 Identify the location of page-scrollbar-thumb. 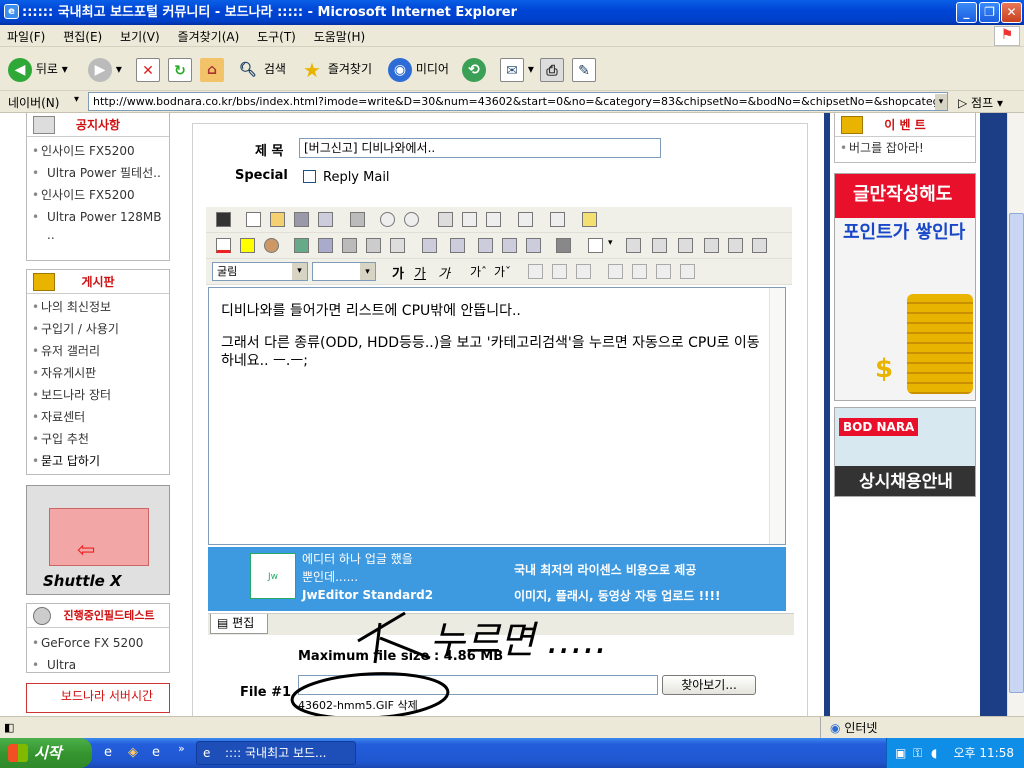
(1016, 453).